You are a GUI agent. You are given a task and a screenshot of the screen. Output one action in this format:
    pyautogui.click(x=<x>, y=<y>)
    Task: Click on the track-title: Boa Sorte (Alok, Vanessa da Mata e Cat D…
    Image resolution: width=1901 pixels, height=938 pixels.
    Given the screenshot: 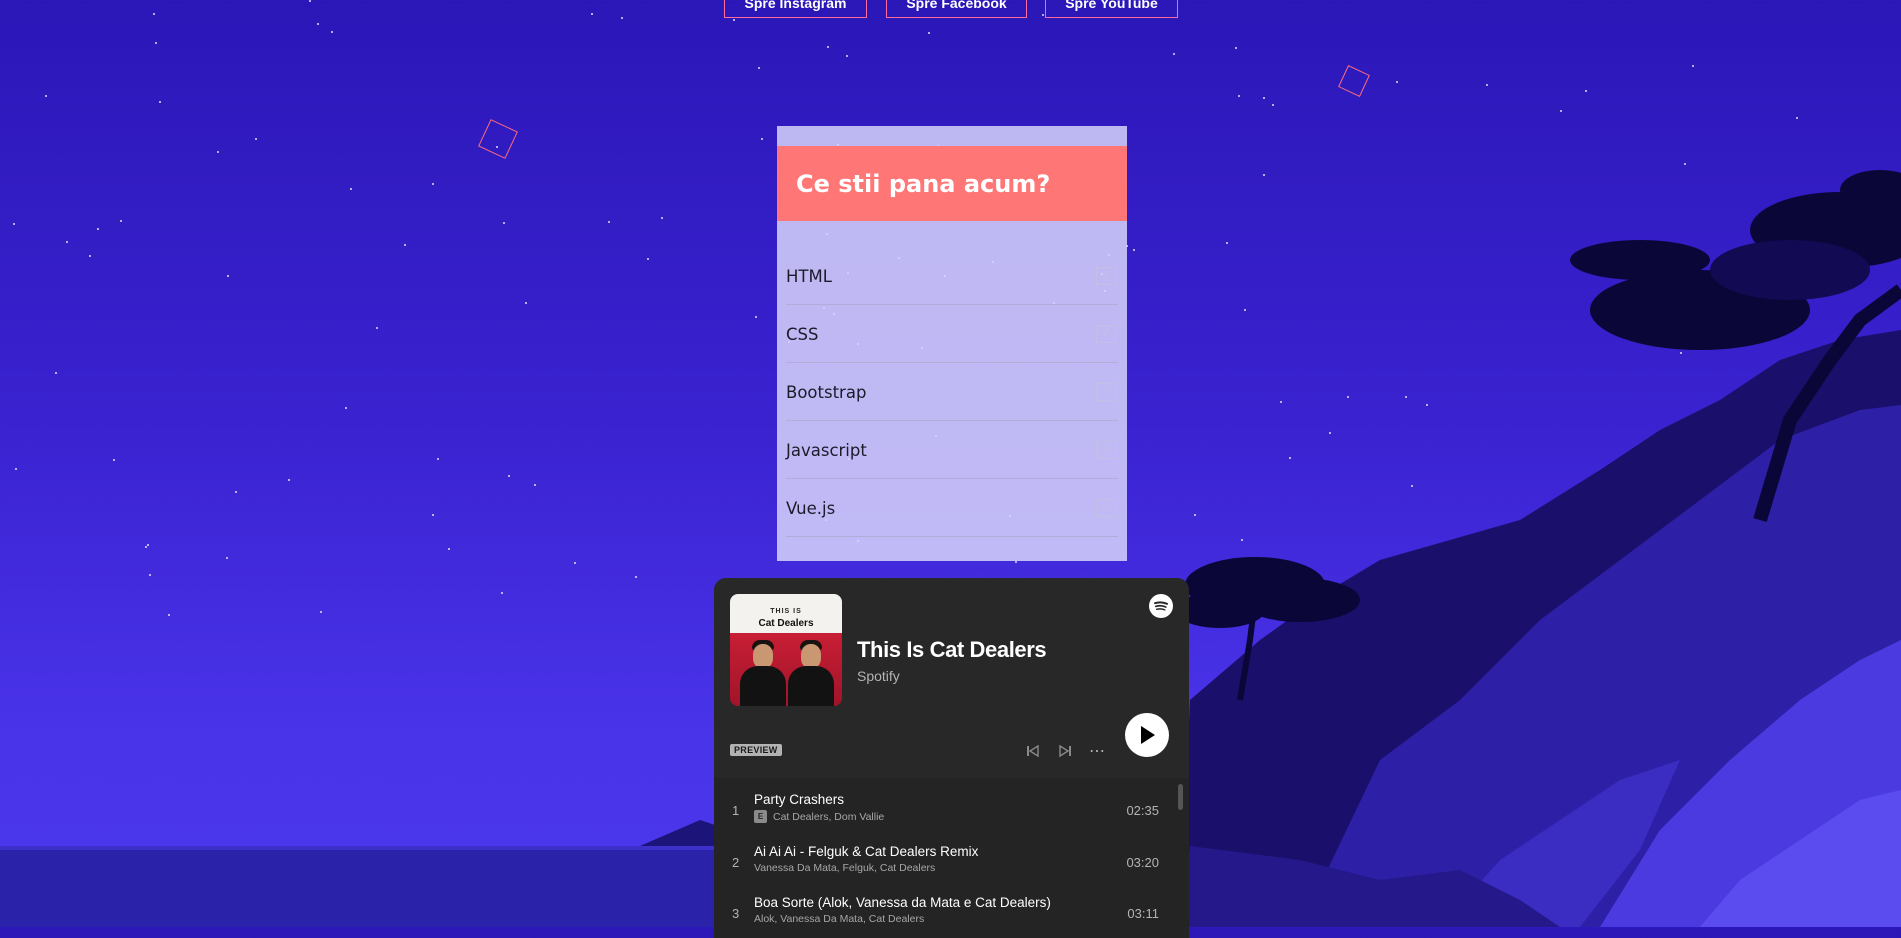 What is the action you would take?
    pyautogui.click(x=902, y=902)
    